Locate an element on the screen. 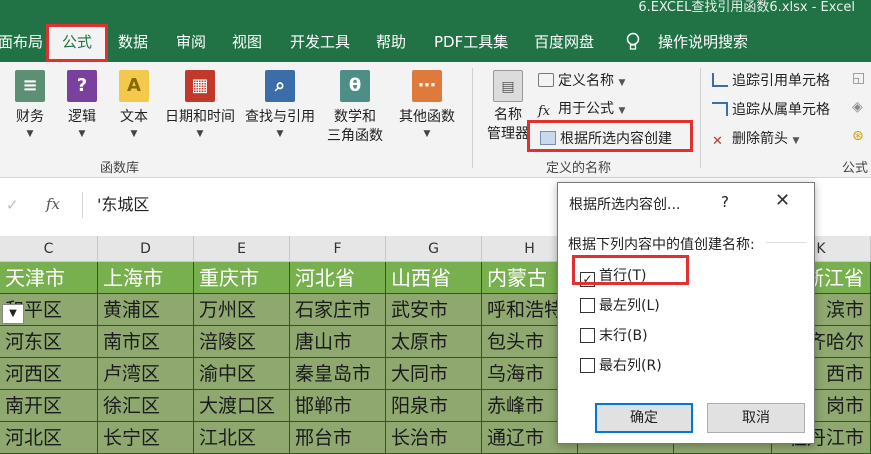 This screenshot has width=871, height=454. table-cell: 长治市 is located at coordinates (434, 438).